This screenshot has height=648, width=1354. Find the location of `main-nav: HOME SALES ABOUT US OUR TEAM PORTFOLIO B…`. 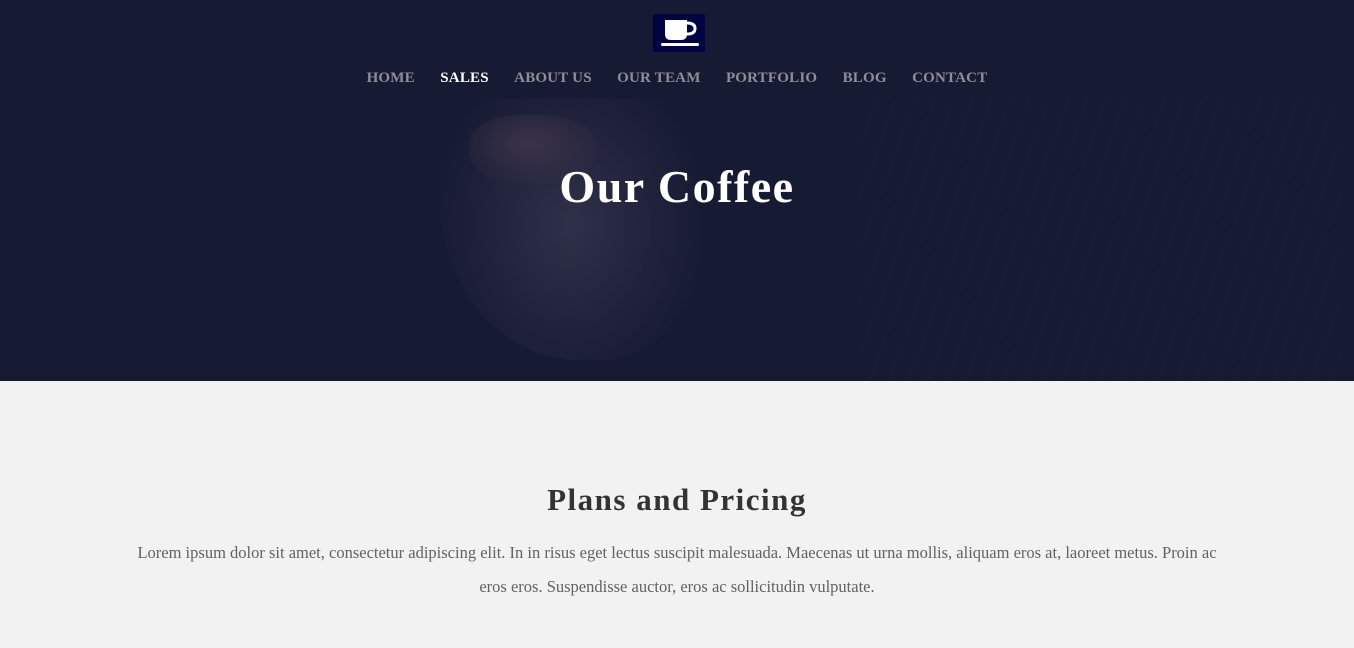

main-nav: HOME SALES ABOUT US OUR TEAM PORTFOLIO B… is located at coordinates (677, 78).